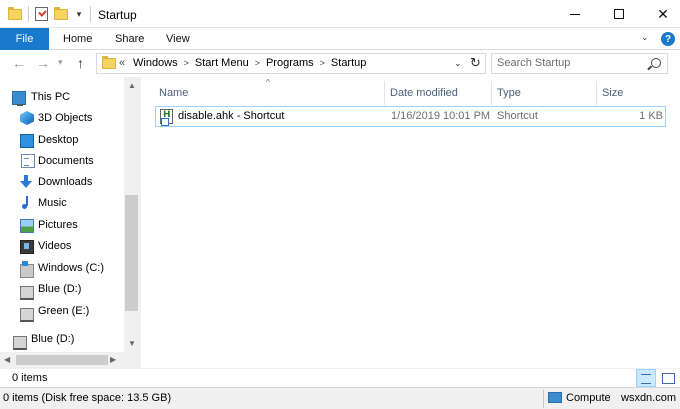 The height and width of the screenshot is (409, 680). I want to click on help-icon: ?, so click(668, 39).